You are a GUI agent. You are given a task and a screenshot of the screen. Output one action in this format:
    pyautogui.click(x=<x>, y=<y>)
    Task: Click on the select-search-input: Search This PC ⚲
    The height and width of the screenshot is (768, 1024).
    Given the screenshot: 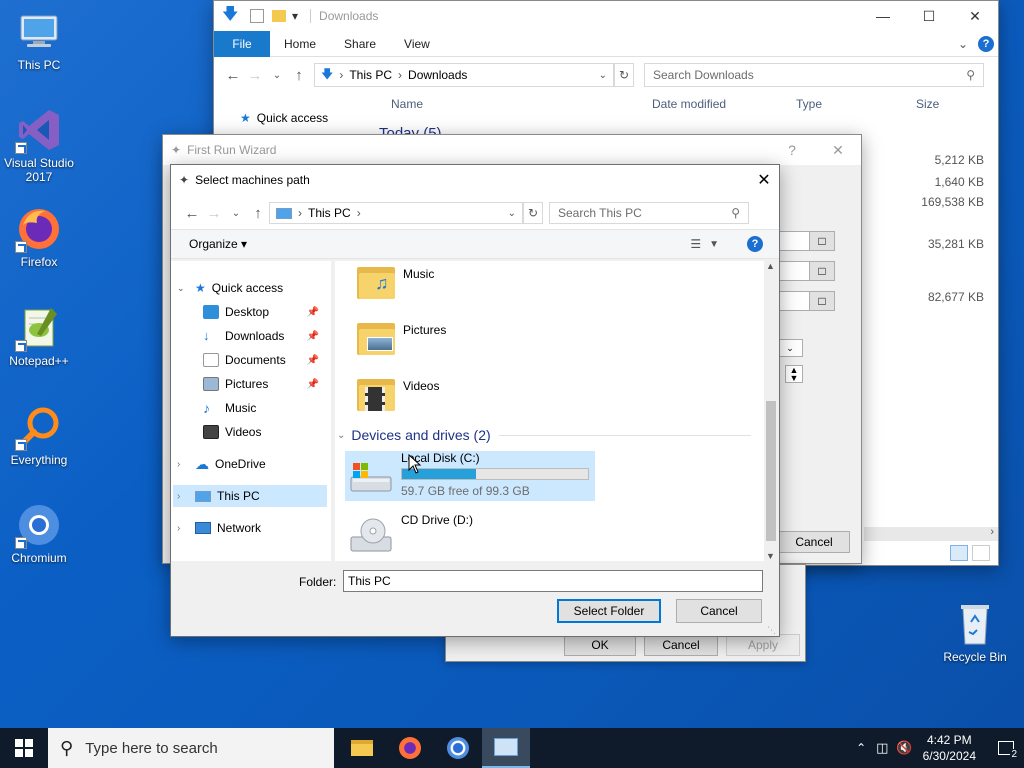 What is the action you would take?
    pyautogui.click(x=649, y=213)
    